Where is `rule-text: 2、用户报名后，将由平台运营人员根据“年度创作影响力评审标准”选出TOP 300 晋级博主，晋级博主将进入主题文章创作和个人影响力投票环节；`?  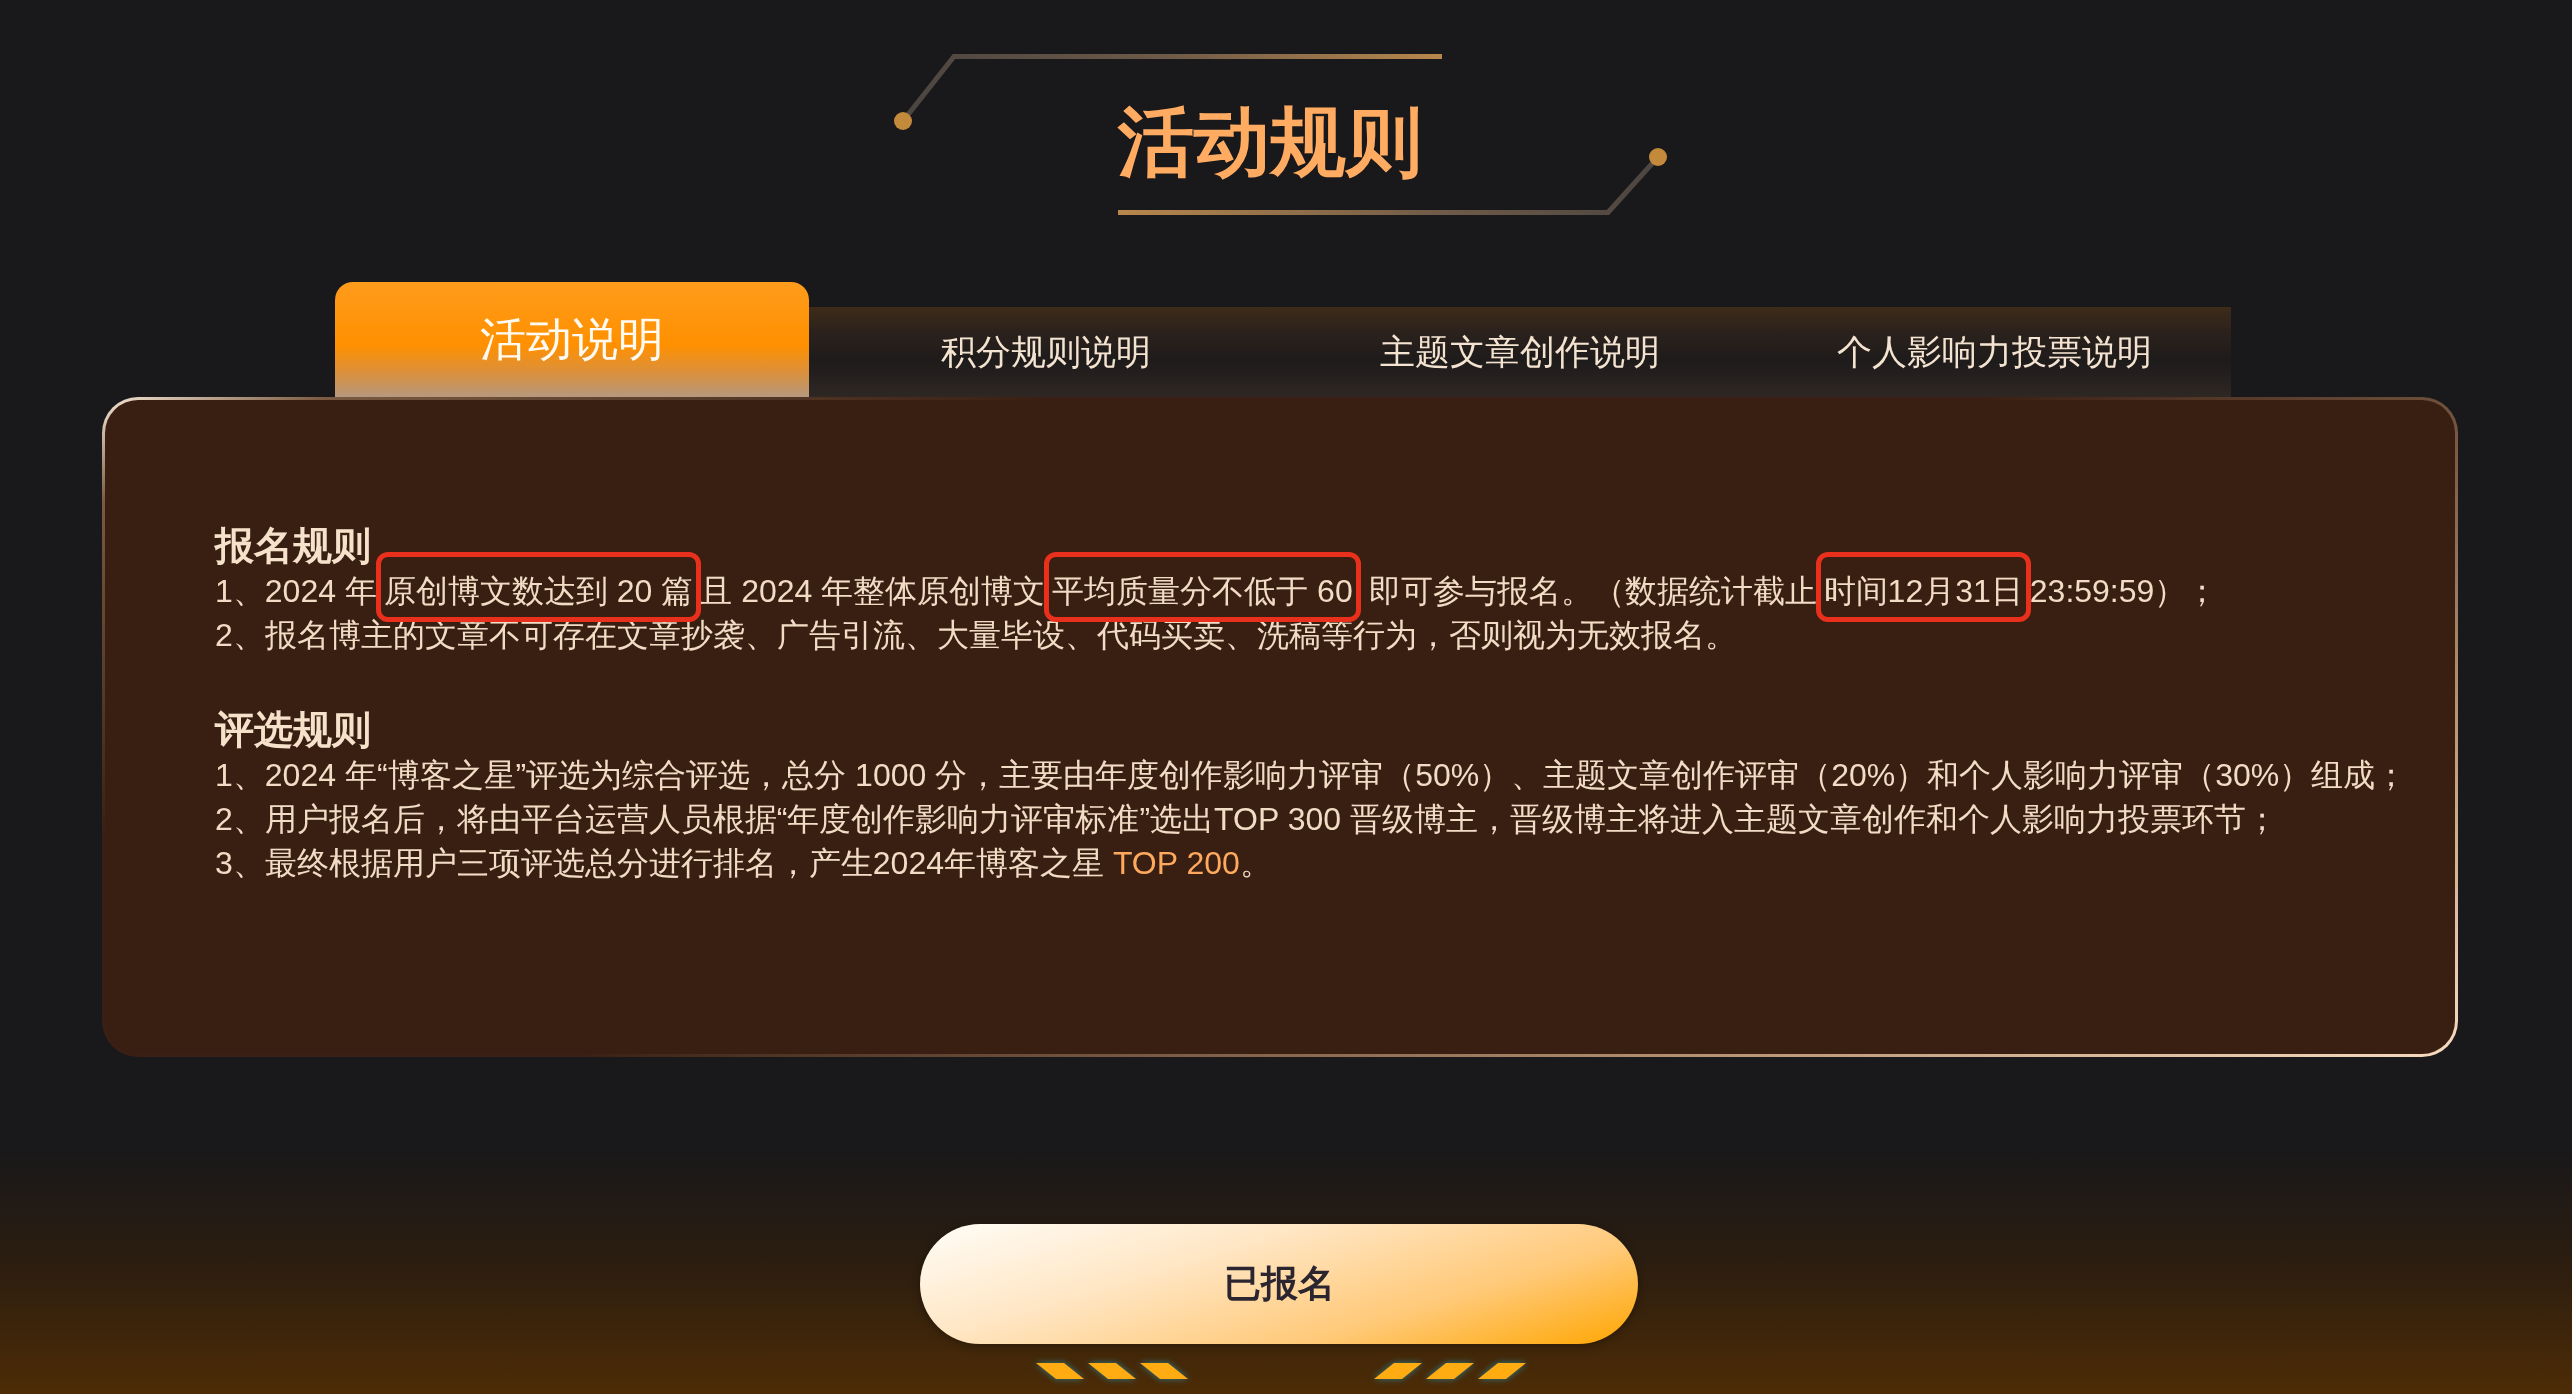 rule-text: 2、用户报名后，将由平台运营人员根据“年度创作影响力评审标准”选出TOP 300 晋级博主，晋级博主将进入主题文章创作和个人影响力投票环节； is located at coordinates (1247, 819).